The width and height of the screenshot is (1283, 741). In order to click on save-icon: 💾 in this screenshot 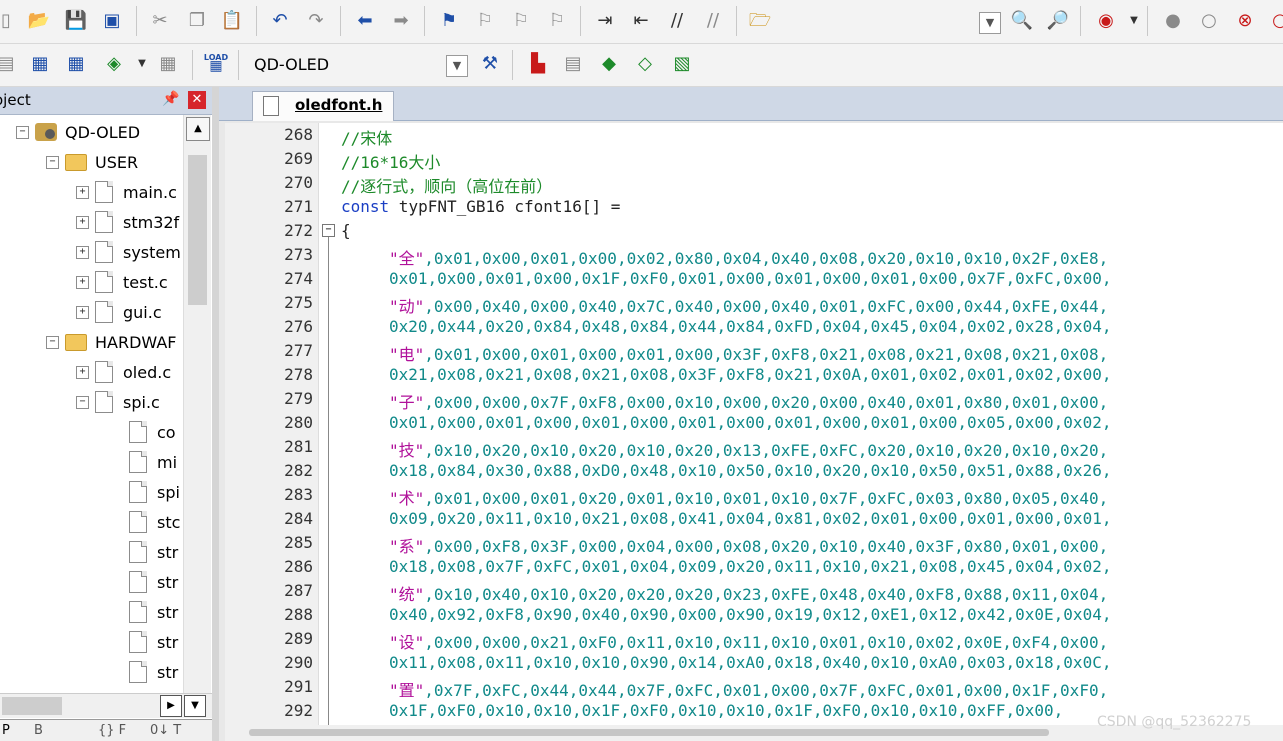, I will do `click(76, 21)`.